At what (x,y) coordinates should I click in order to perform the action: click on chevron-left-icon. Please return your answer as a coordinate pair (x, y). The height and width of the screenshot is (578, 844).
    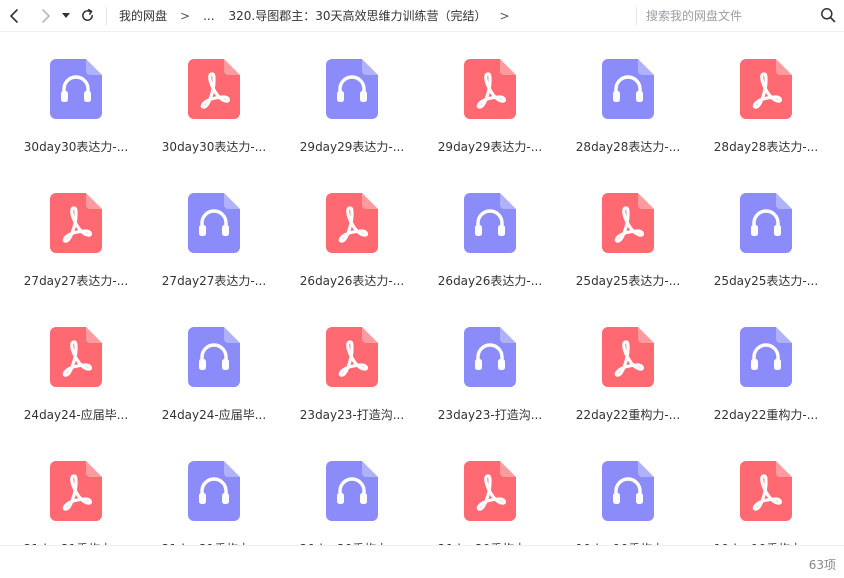
    Looking at the image, I should click on (14, 15).